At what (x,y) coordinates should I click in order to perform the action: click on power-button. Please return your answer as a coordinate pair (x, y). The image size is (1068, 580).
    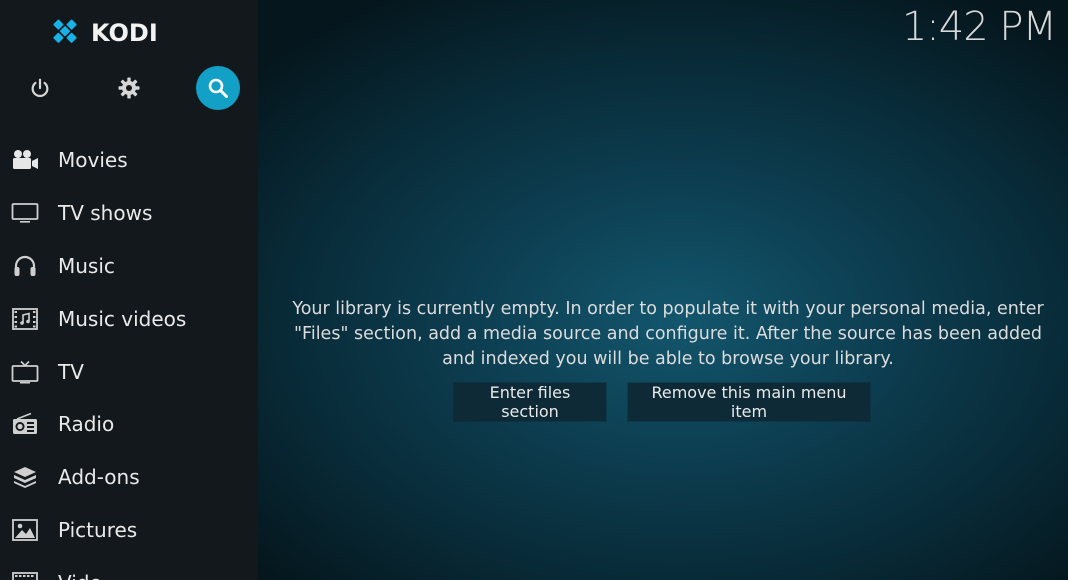
    Looking at the image, I should click on (40, 88).